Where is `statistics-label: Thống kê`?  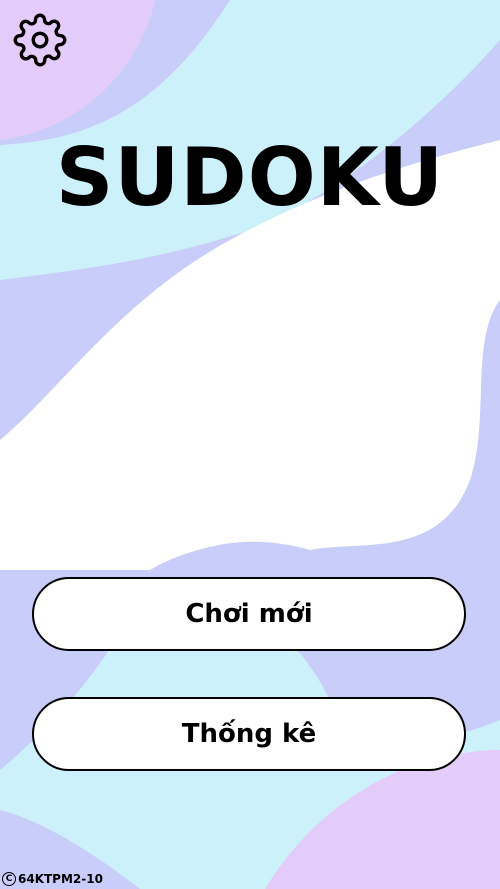
statistics-label: Thống kê is located at coordinates (249, 734).